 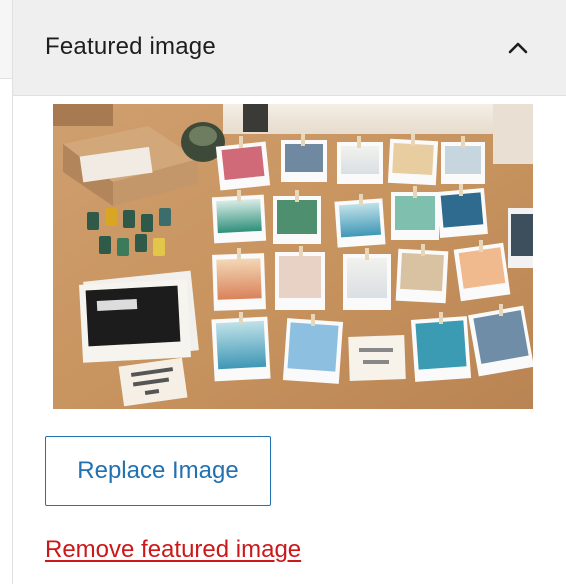 What do you see at coordinates (518, 48) in the screenshot?
I see `chevron-up-icon` at bounding box center [518, 48].